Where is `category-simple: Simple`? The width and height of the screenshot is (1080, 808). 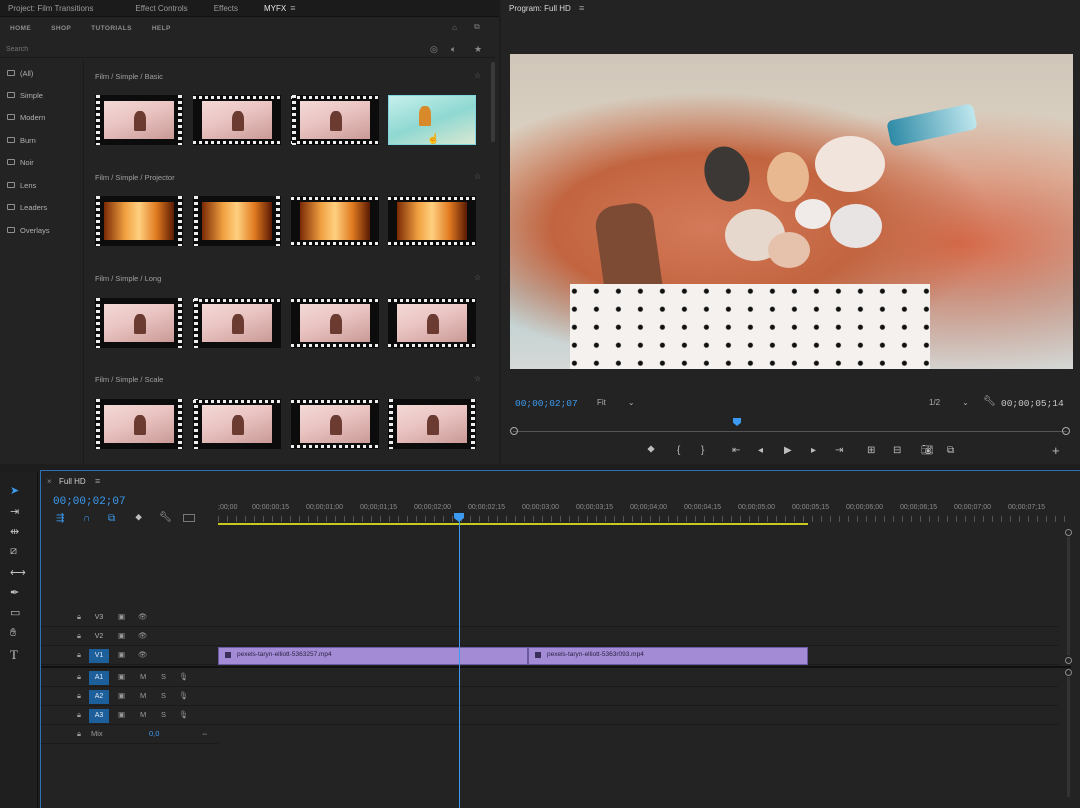
category-simple: Simple is located at coordinates (25, 95).